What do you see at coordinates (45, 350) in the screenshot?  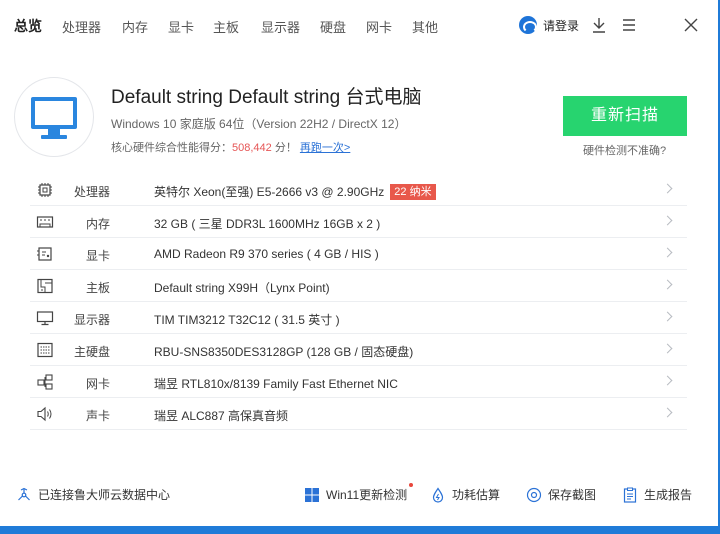 I see `disk-icon` at bounding box center [45, 350].